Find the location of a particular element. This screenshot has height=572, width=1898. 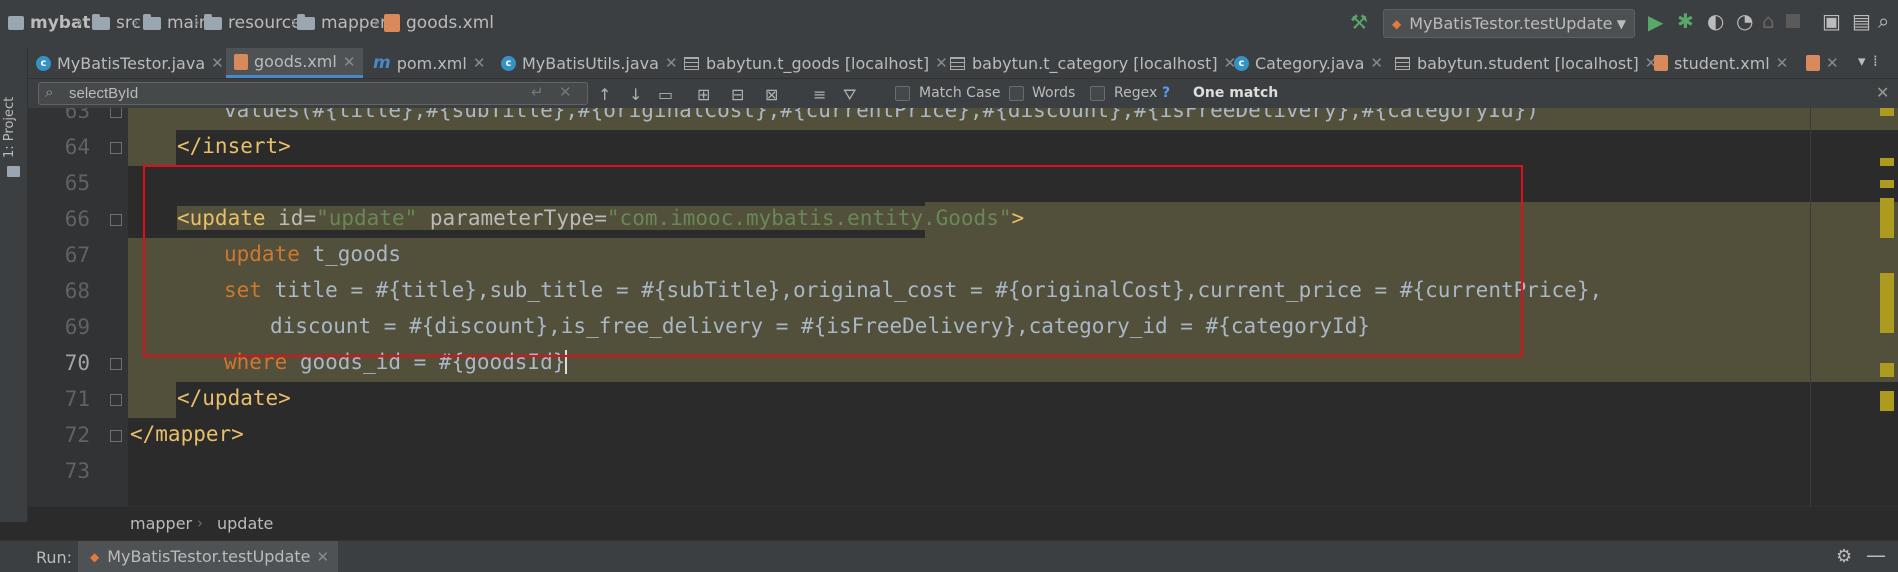

right-margin-guide is located at coordinates (1810, 307).